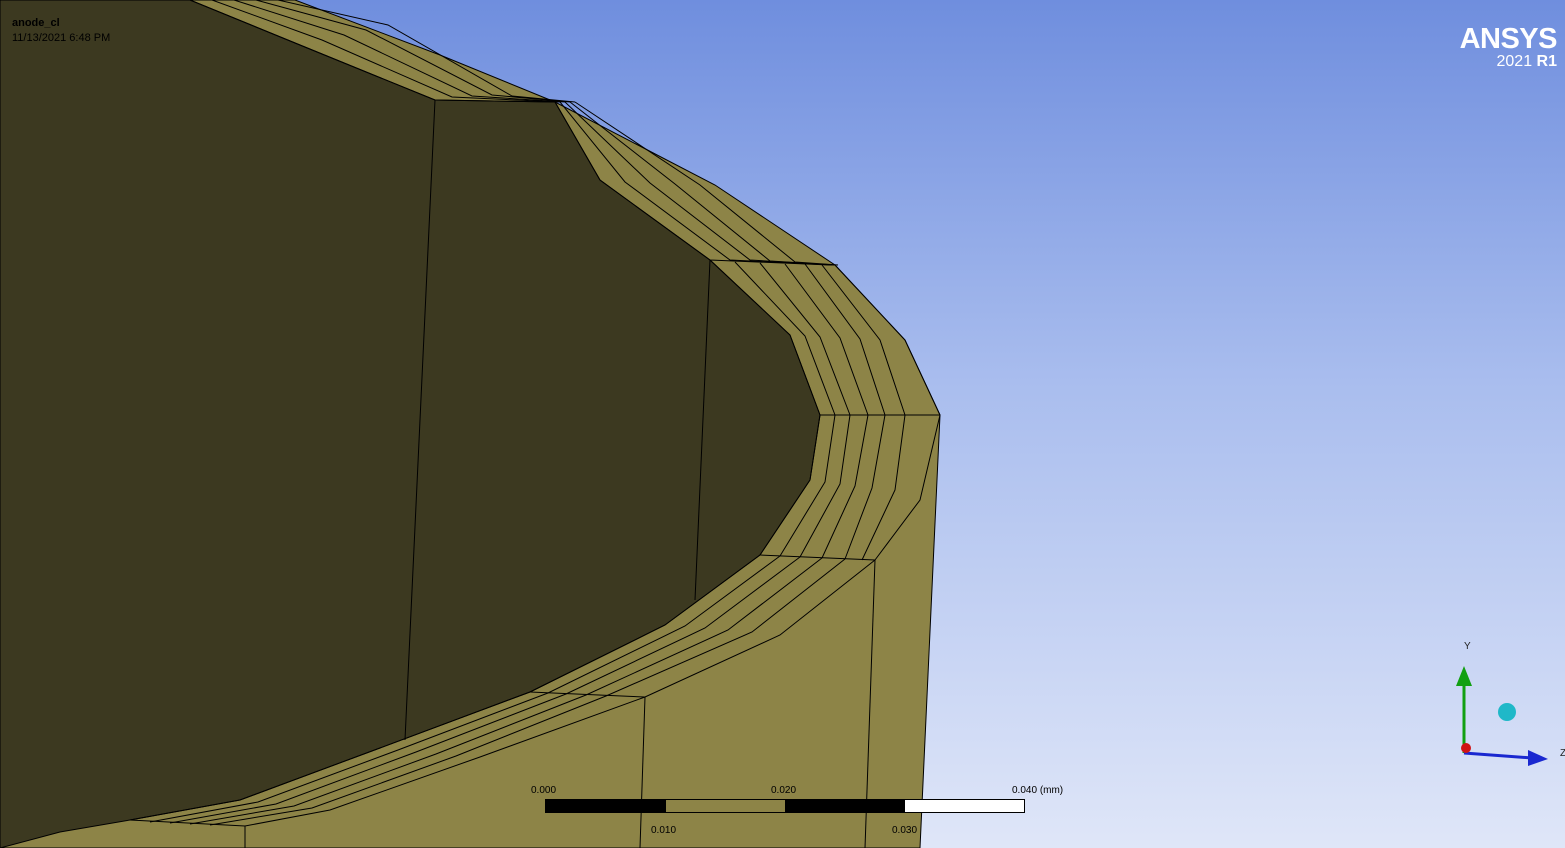 This screenshot has height=848, width=1565. I want to click on triad-z-label: Z, so click(1562, 753).